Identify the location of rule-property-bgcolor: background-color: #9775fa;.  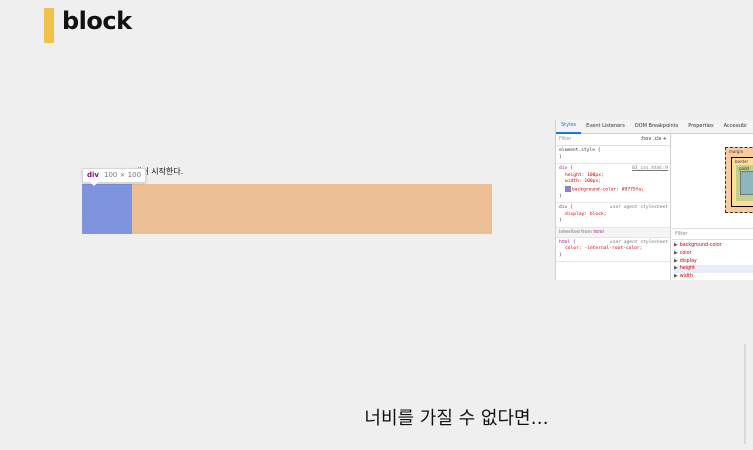
(613, 189).